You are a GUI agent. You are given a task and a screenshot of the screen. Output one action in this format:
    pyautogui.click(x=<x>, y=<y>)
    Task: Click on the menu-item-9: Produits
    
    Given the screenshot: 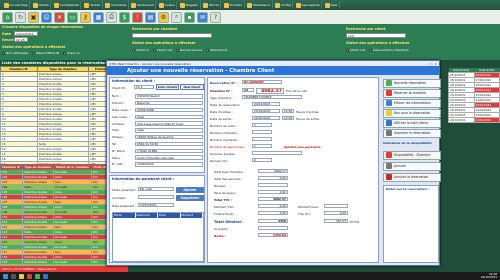 What is the action you would take?
    pyautogui.click(x=233, y=5)
    